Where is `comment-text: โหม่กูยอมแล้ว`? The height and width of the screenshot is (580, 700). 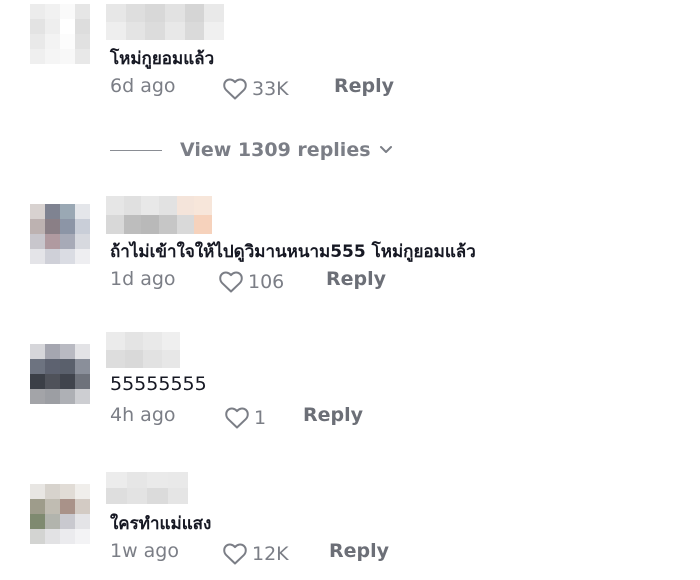
comment-text: โหม่กูยอมแล้ว is located at coordinates (162, 59).